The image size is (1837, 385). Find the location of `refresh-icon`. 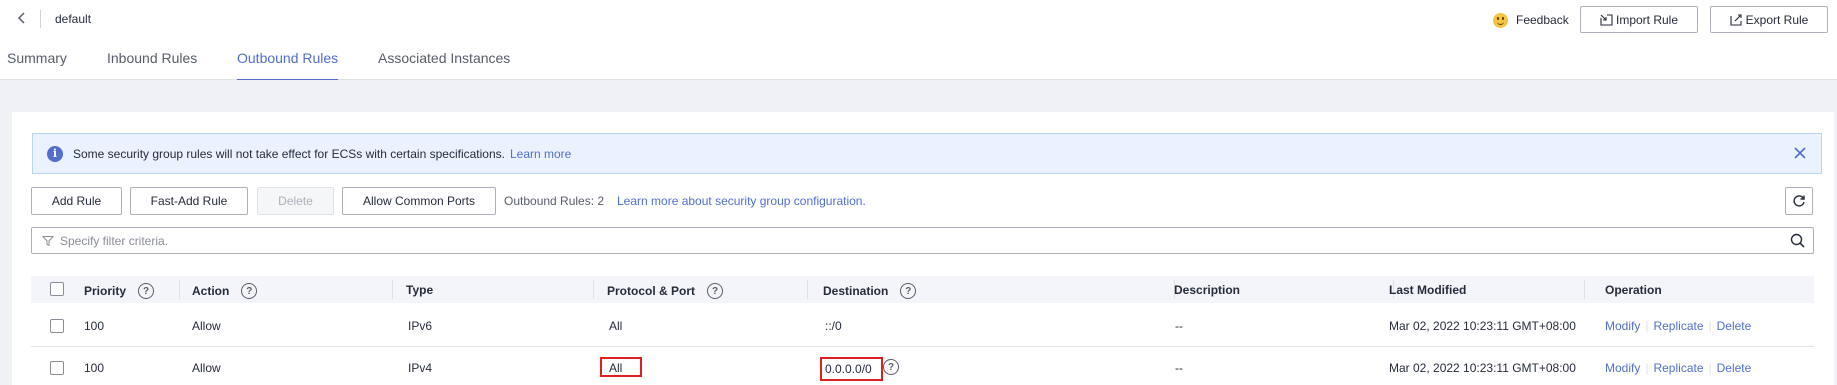

refresh-icon is located at coordinates (1799, 201).